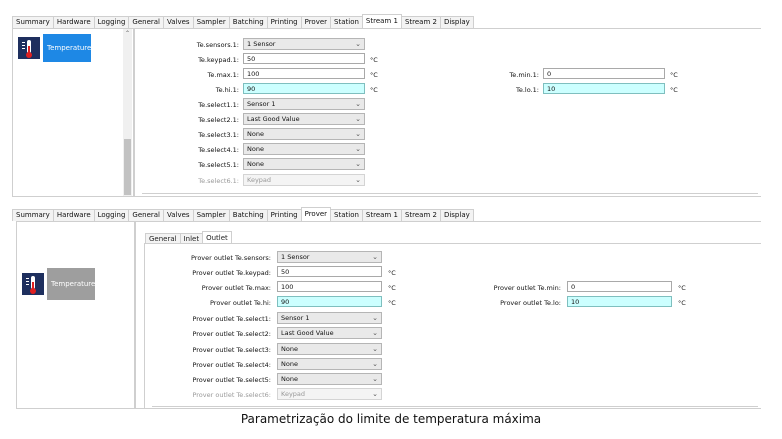  I want to click on bottom-sidebar: Temperature, so click(75, 315).